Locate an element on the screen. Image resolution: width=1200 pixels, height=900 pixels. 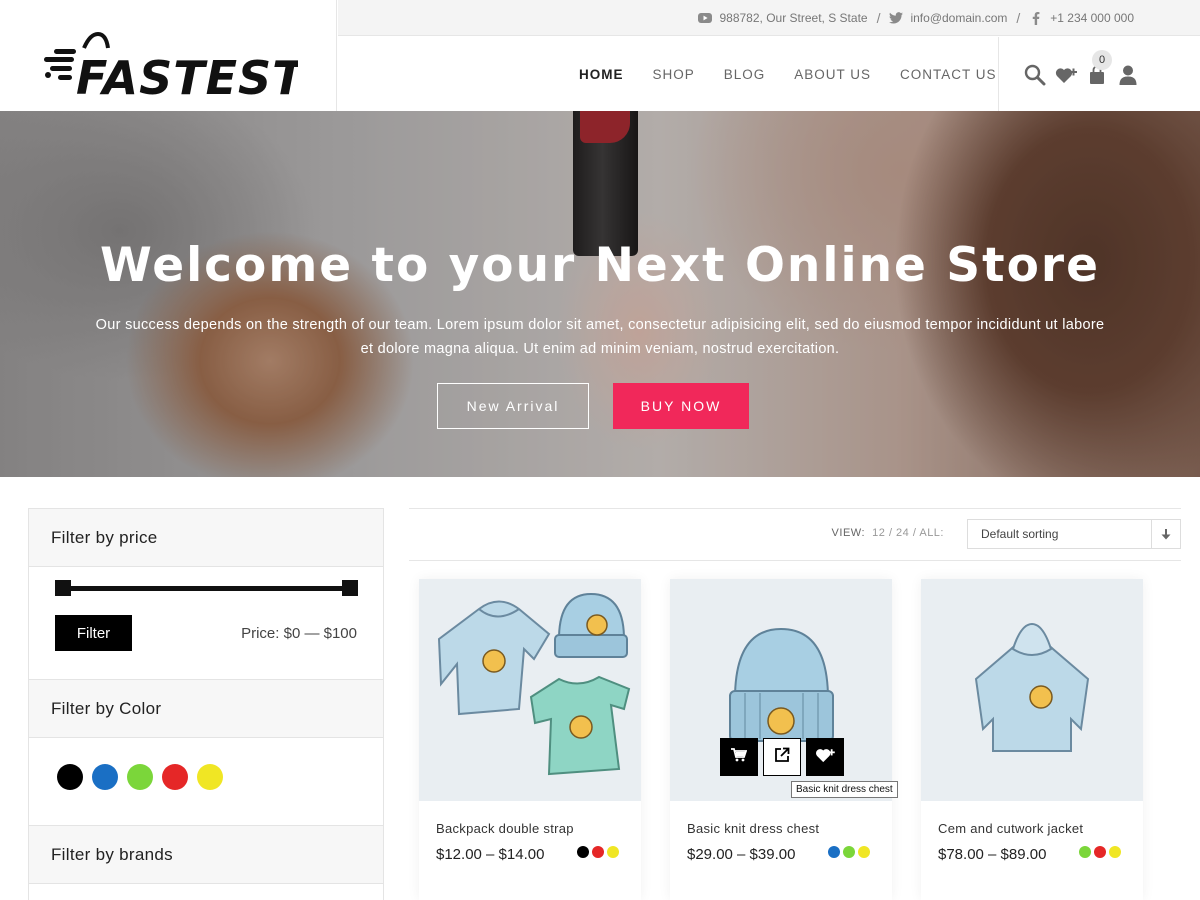
price-range-track is located at coordinates (205, 588).